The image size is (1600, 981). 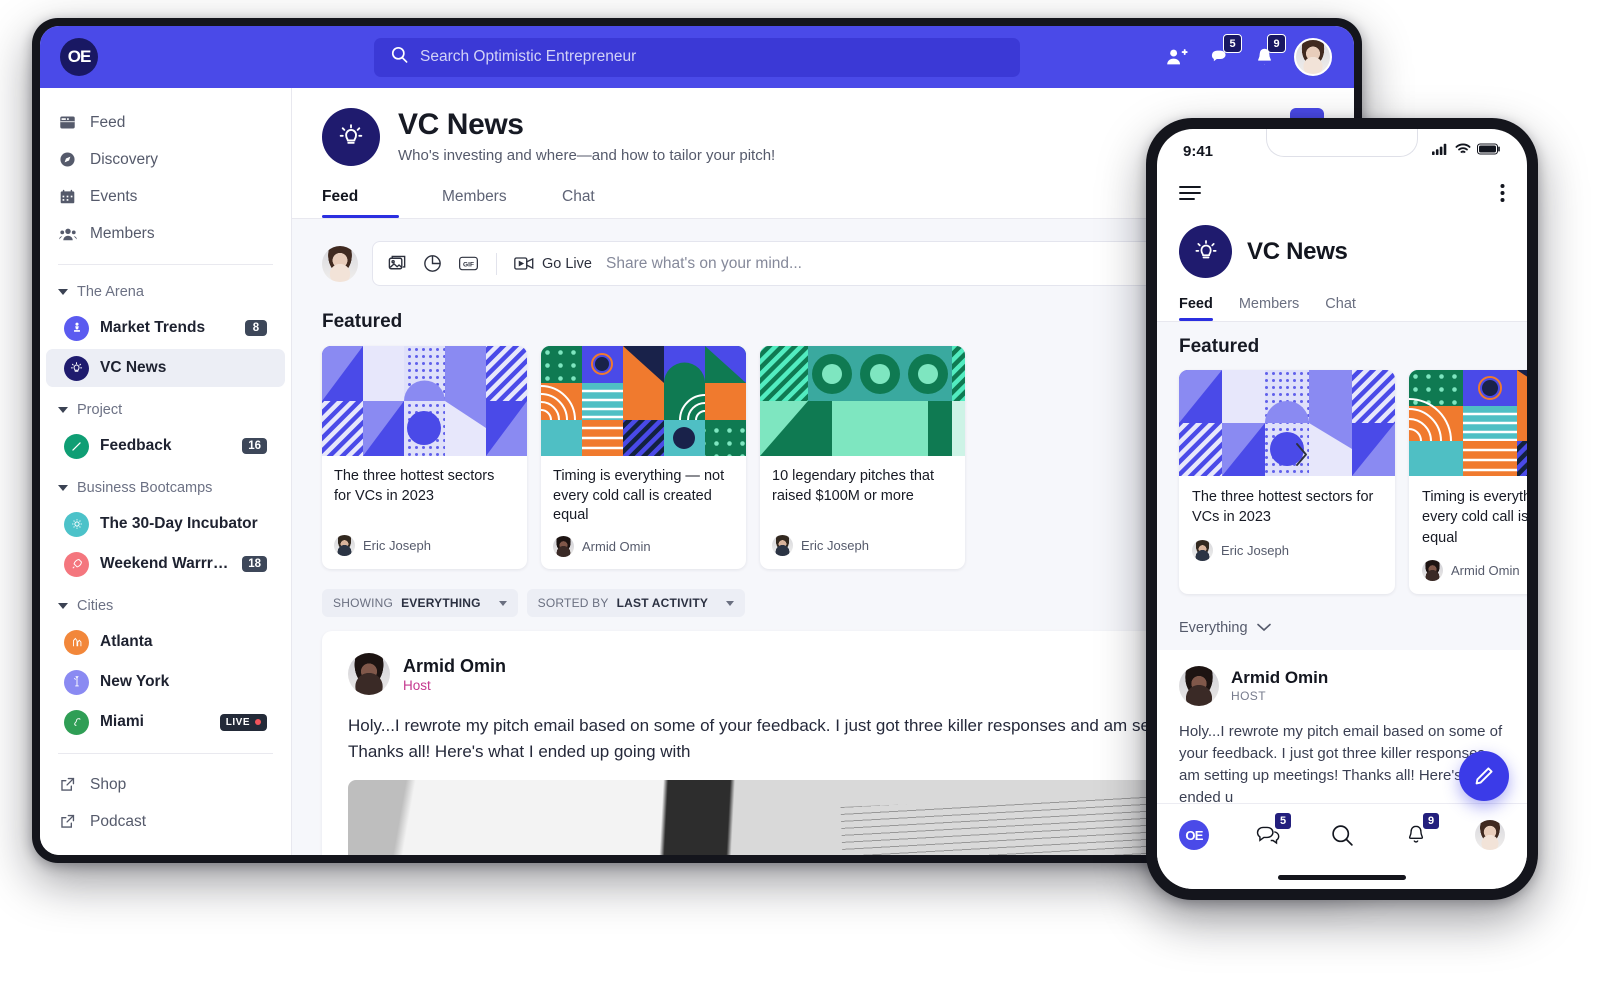 I want to click on external-link-icon, so click(x=67, y=821).